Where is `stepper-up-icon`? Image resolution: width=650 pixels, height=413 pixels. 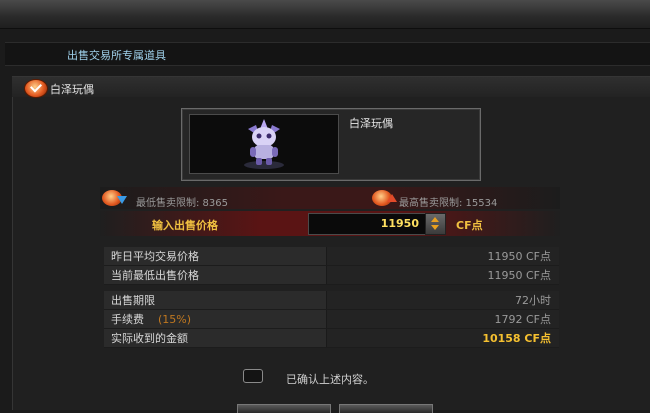 stepper-up-icon is located at coordinates (435, 219).